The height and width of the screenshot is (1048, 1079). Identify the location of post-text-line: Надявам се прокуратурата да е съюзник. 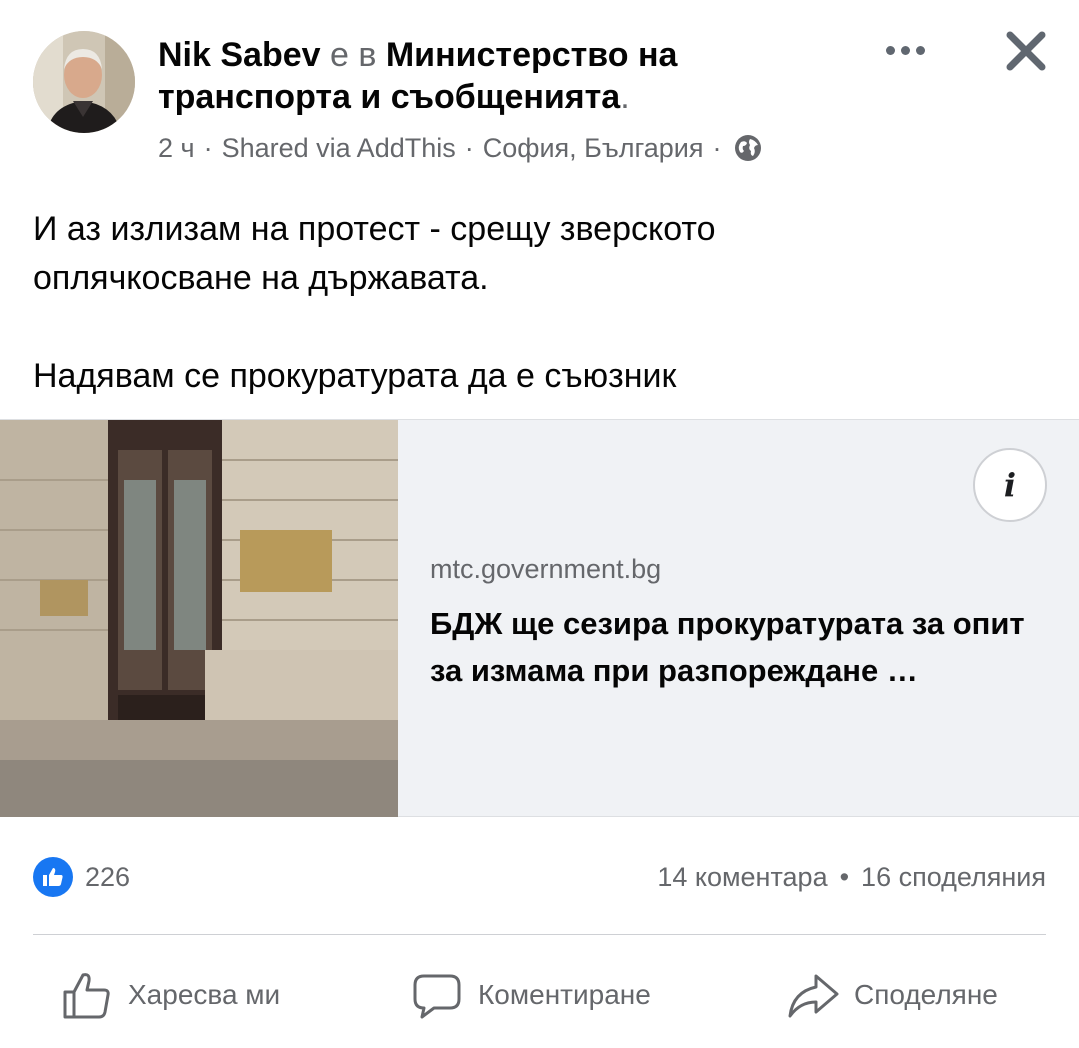
(355, 376).